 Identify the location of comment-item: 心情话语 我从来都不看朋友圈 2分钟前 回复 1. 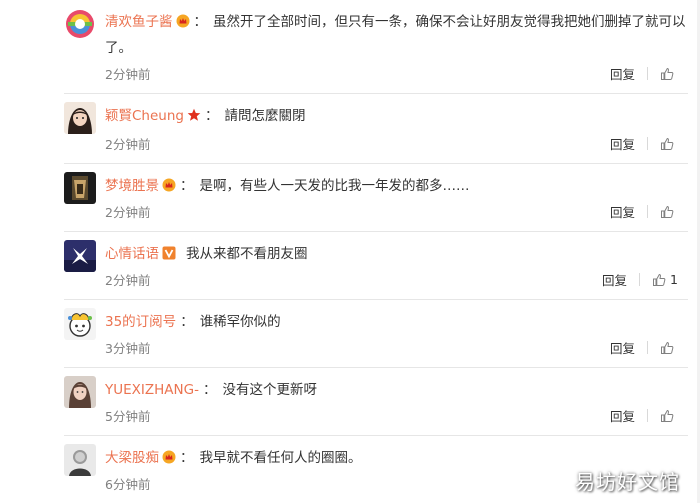
(350, 266).